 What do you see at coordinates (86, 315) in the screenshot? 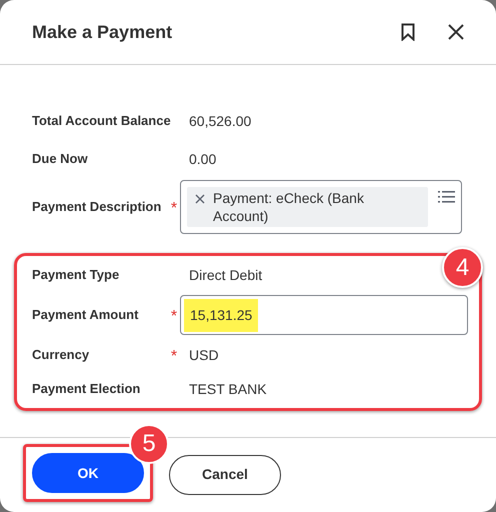
I see `field-label: Payment Amount` at bounding box center [86, 315].